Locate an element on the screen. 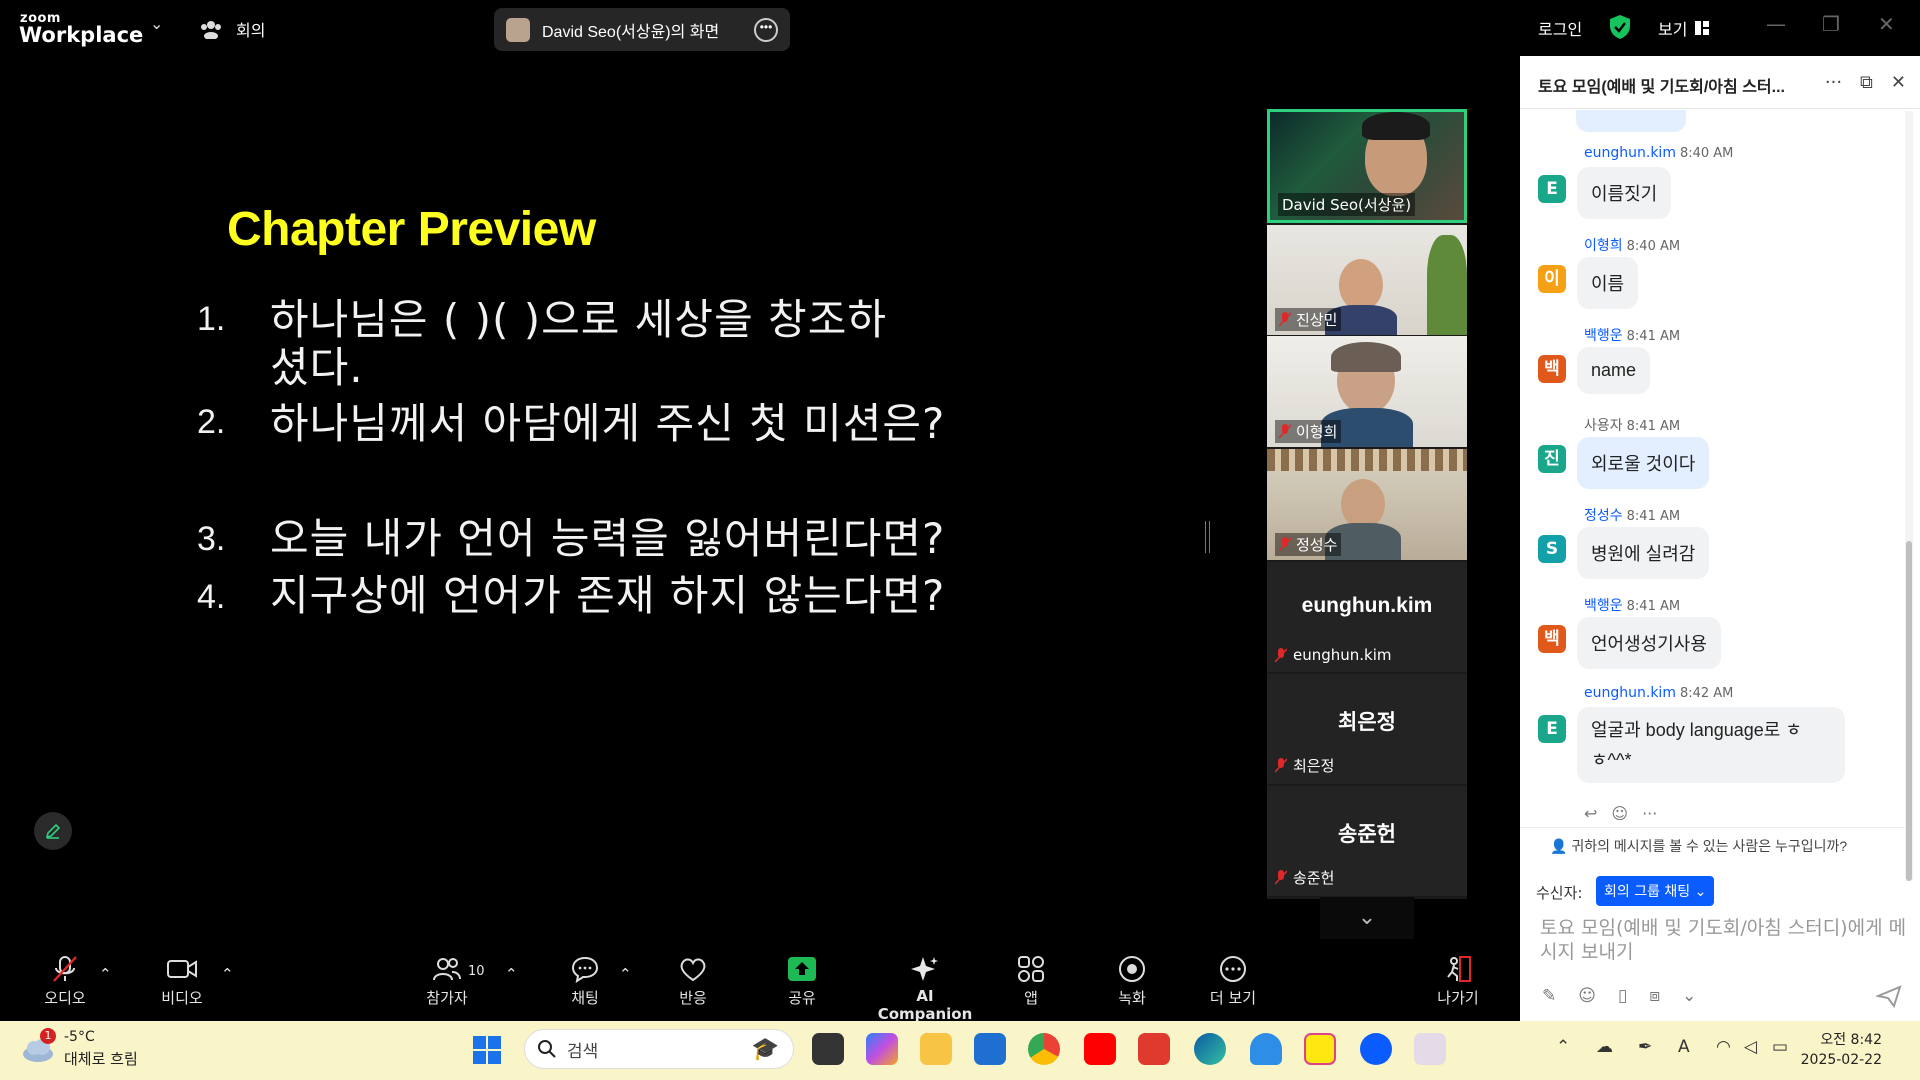 The image size is (1920, 1080). shield-check-icon is located at coordinates (1620, 27).